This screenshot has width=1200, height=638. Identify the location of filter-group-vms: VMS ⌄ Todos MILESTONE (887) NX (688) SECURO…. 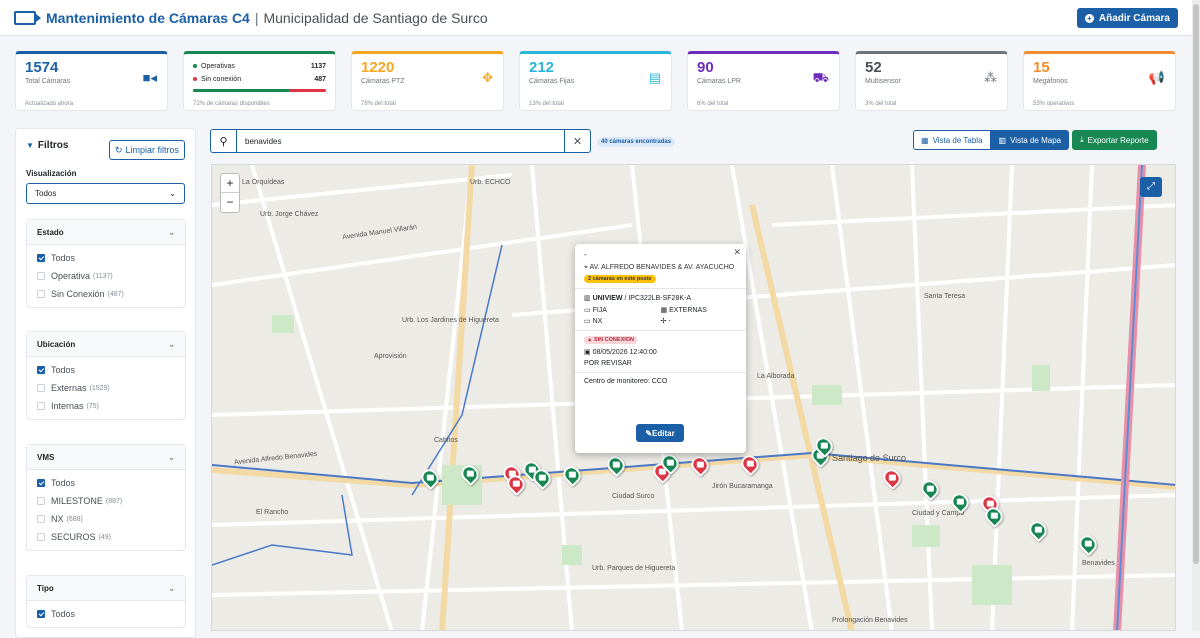
(106, 497).